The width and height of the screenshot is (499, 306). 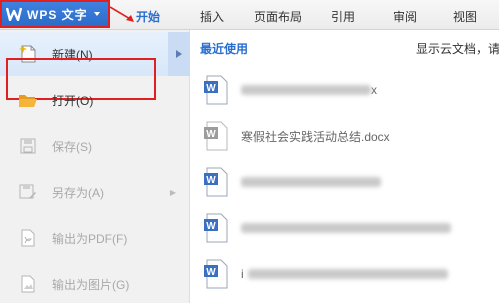 I want to click on menu-item-open: 打开(O), so click(x=95, y=100).